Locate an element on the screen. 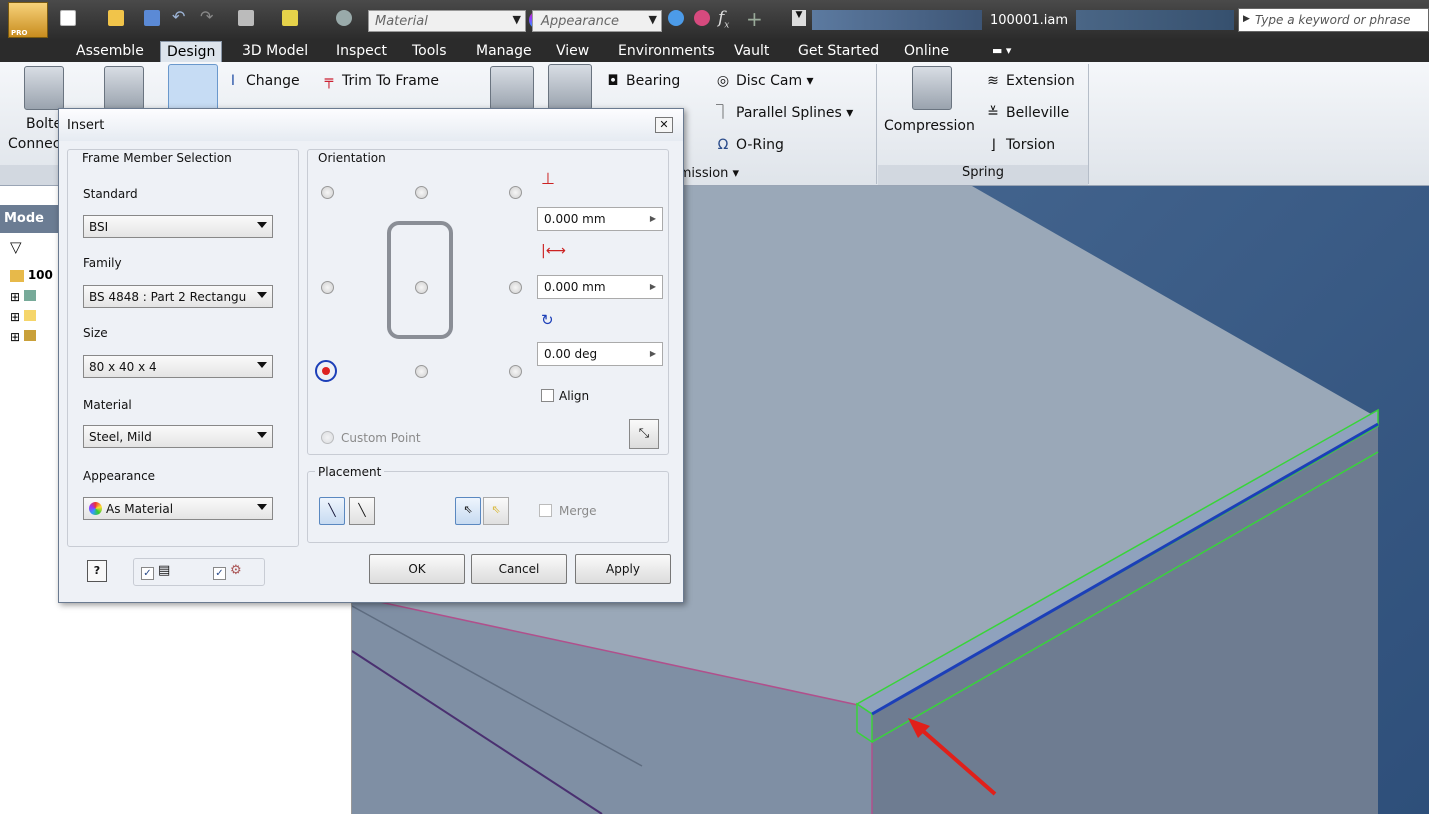 The image size is (1429, 814). vertical-offset-icon: ⊥ is located at coordinates (548, 178).